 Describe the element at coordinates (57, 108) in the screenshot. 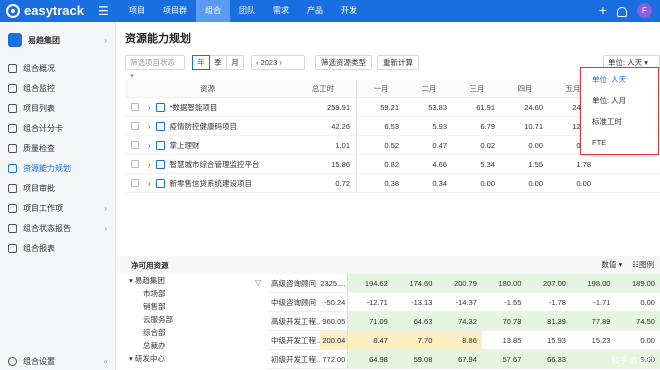

I see `sidebar-item: 项目列表` at that location.